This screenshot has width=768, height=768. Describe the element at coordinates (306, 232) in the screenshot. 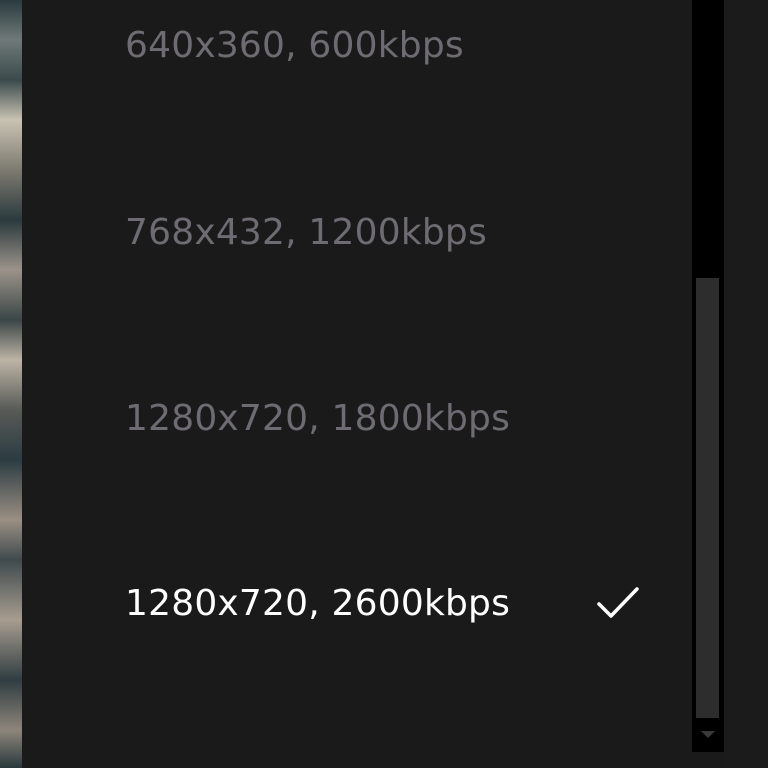

I see `quality-option-label: 768x432, 1200kbps` at that location.